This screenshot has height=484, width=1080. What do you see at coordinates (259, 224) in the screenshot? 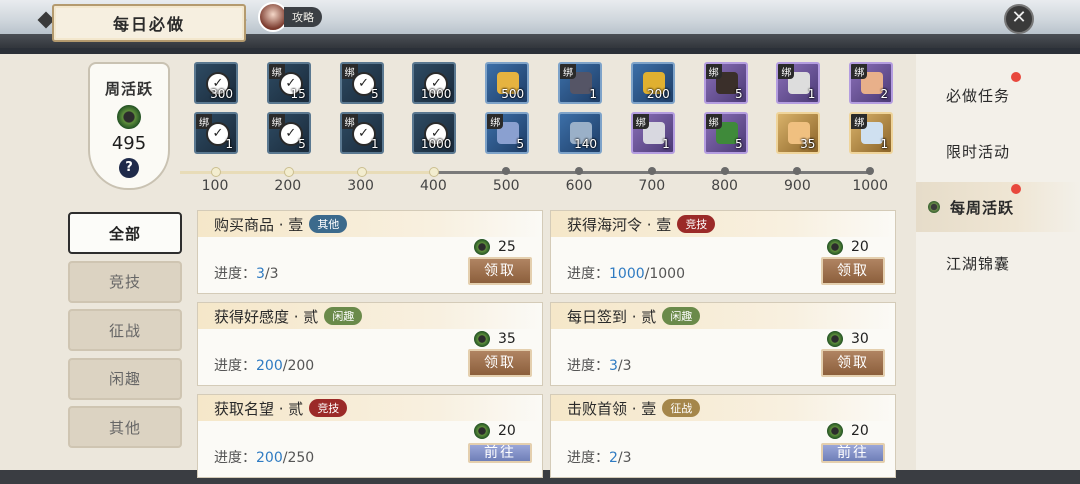
I see `task-name: 购买商品 · 壹` at bounding box center [259, 224].